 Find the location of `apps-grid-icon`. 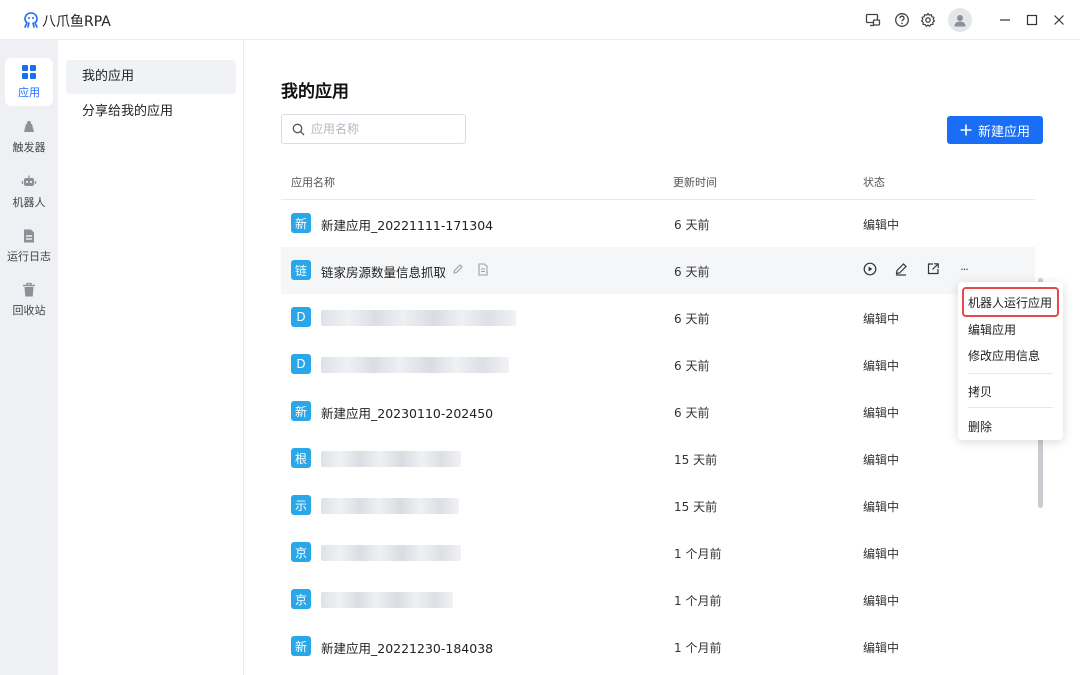

apps-grid-icon is located at coordinates (29, 72).